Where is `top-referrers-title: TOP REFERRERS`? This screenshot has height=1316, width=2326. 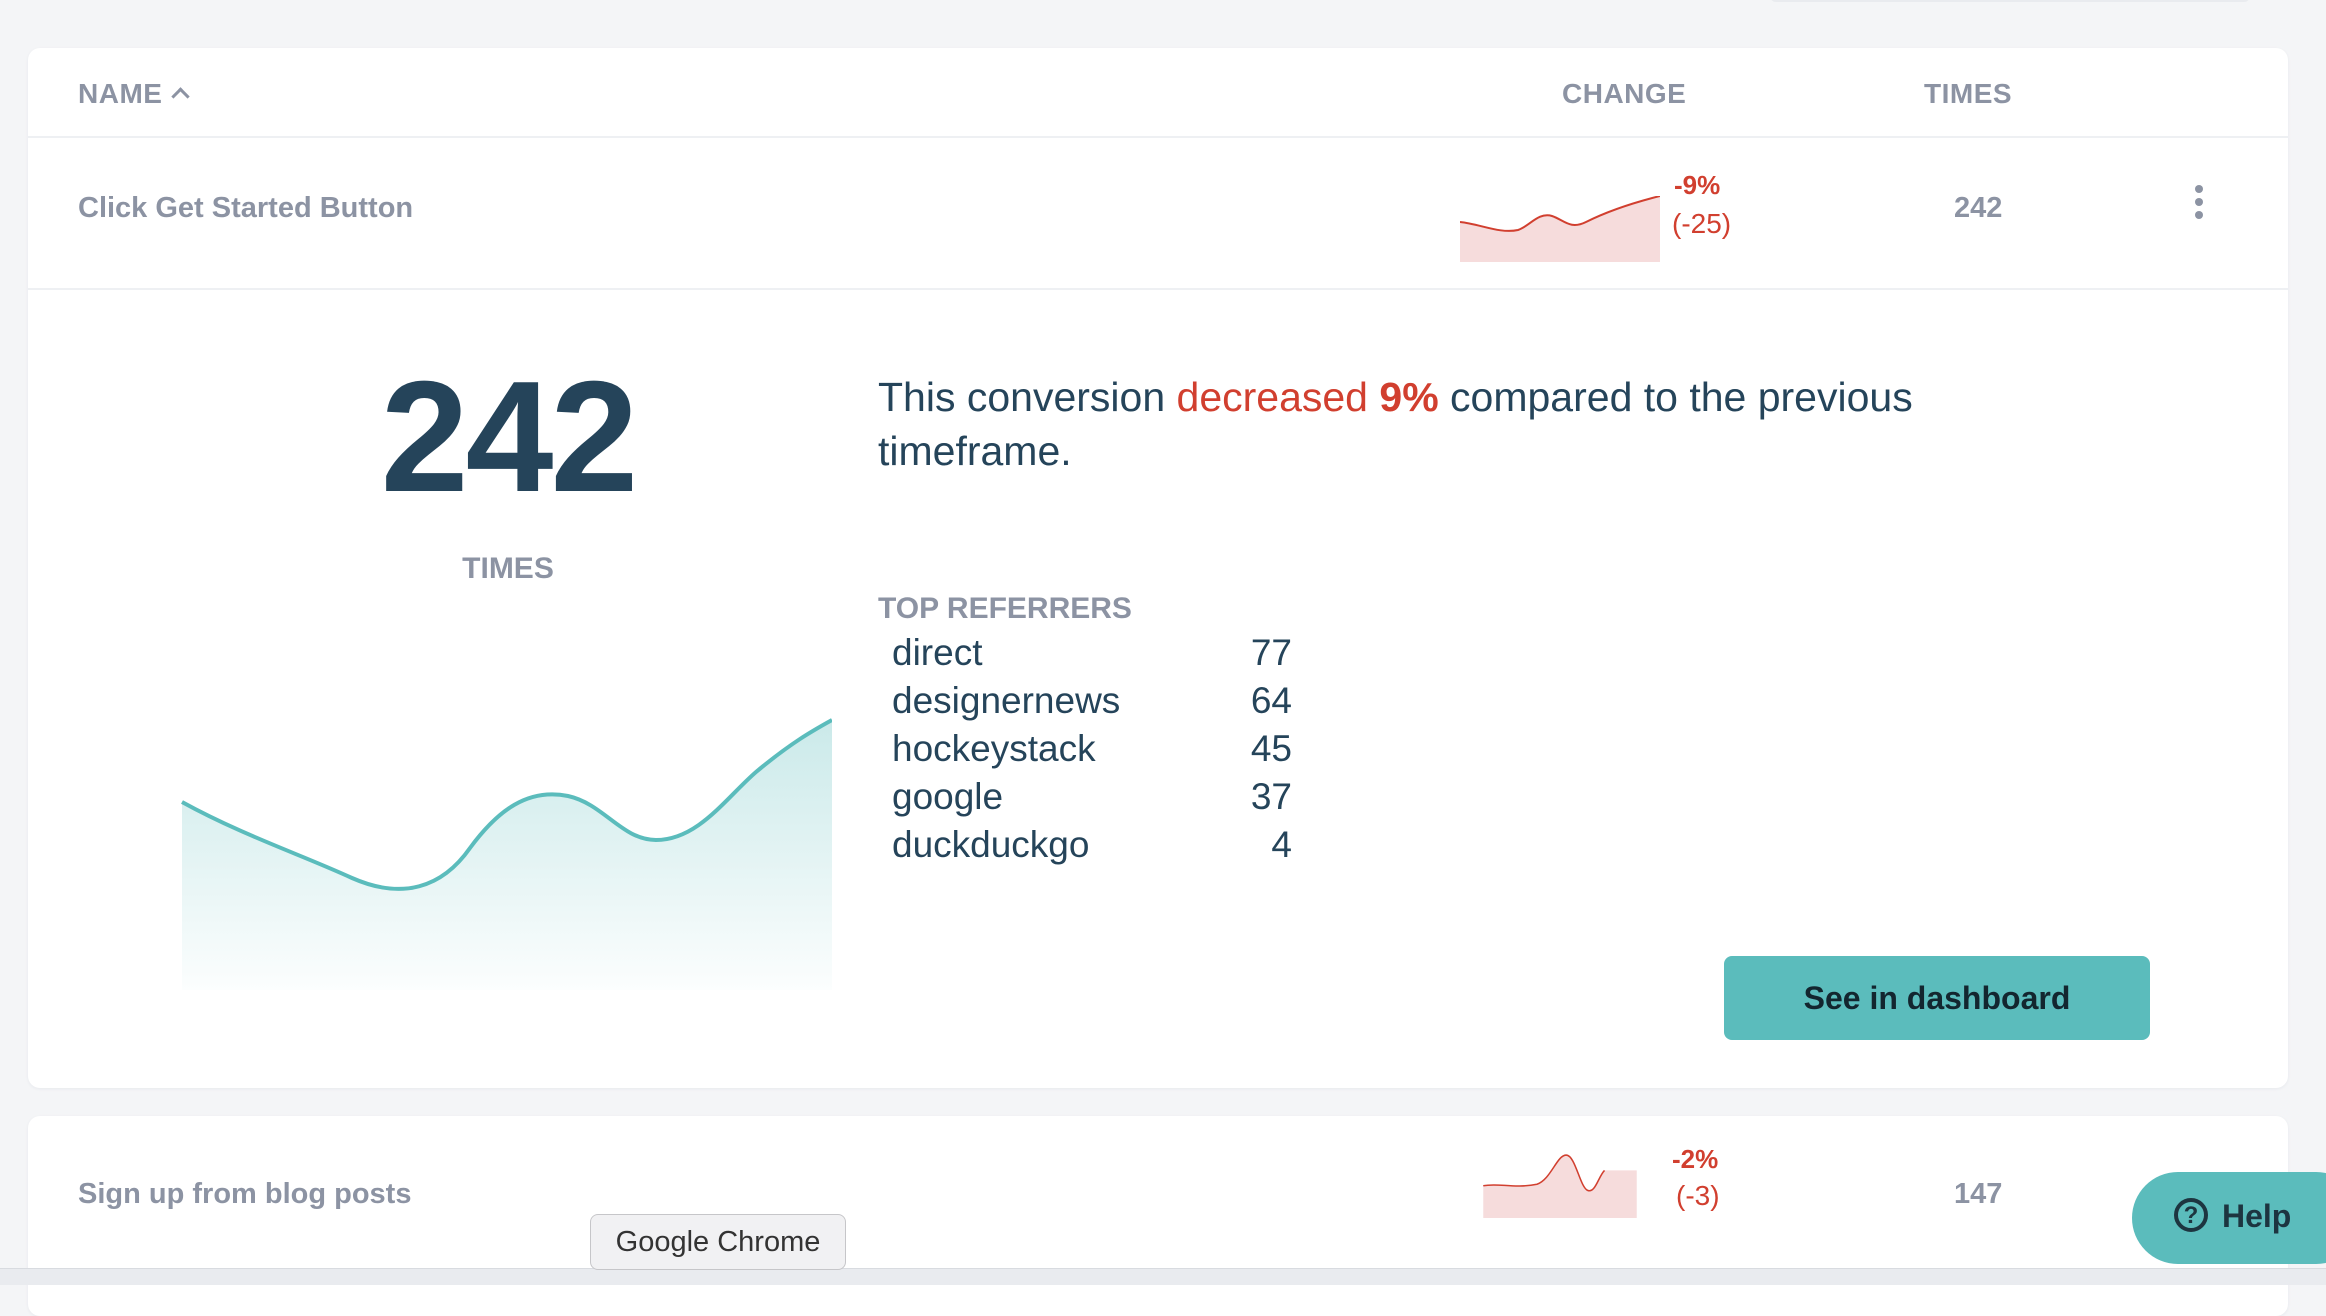
top-referrers-title: TOP REFERRERS is located at coordinates (1005, 608).